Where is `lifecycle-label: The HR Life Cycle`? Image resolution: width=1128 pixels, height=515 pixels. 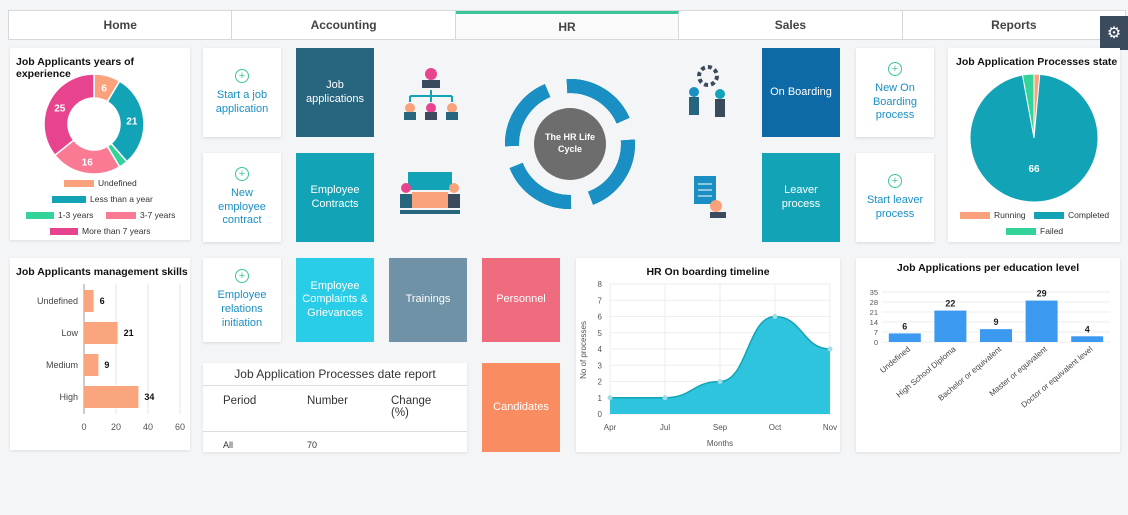 lifecycle-label: The HR Life Cycle is located at coordinates (570, 143).